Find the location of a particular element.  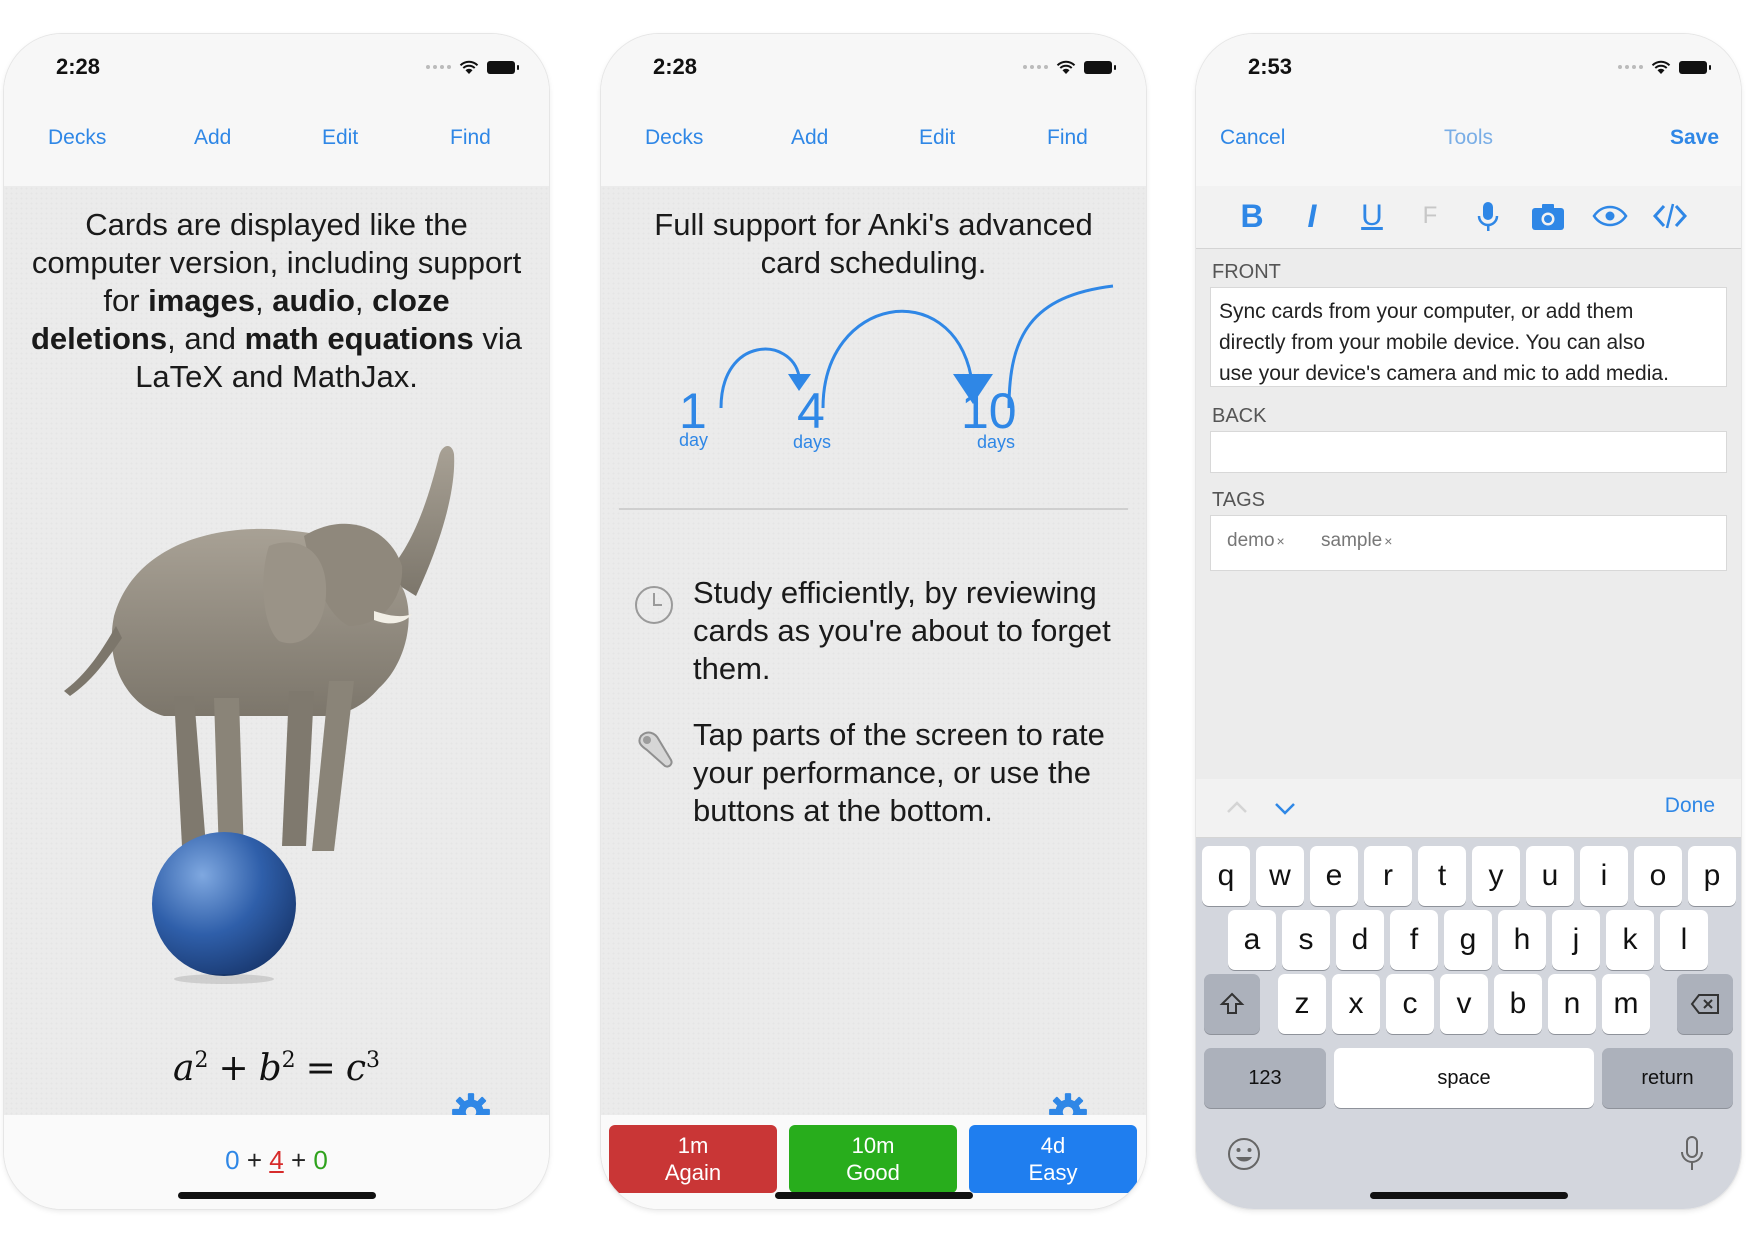

answer-bar: 1m Again 10m Good 4d Easy is located at coordinates (873, 1162).